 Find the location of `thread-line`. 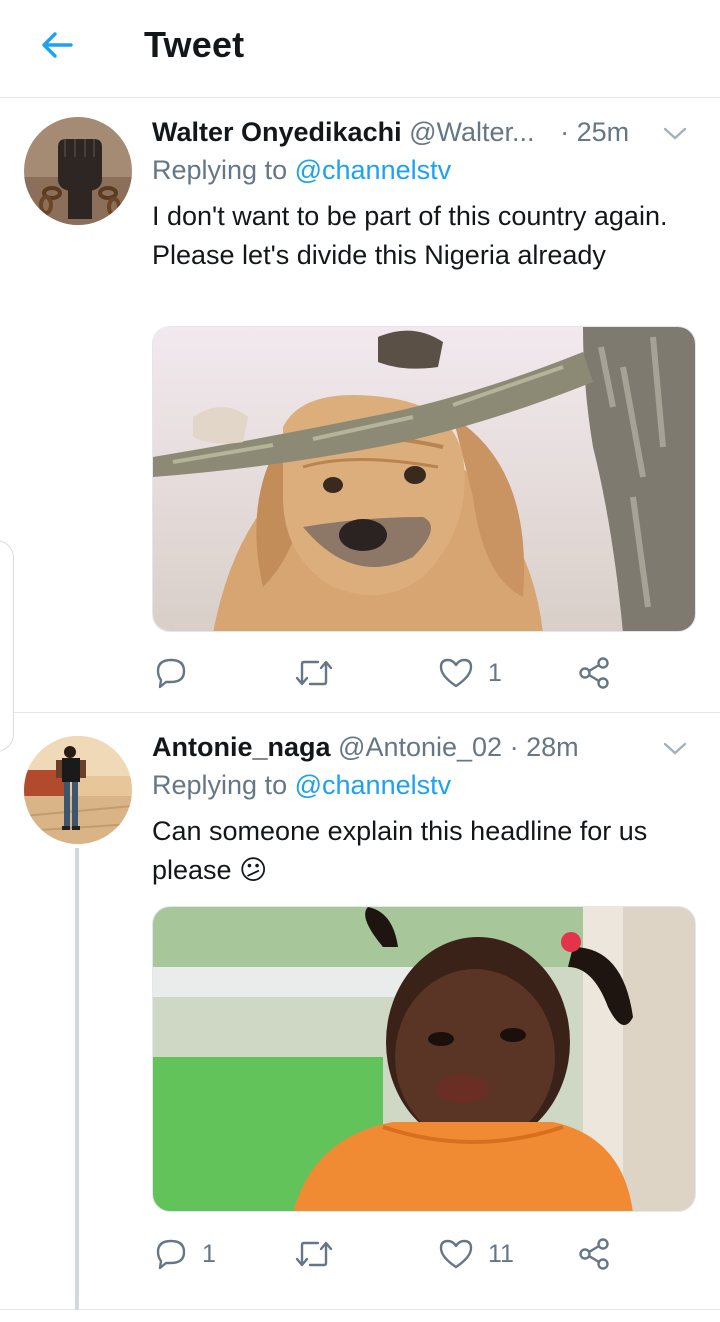

thread-line is located at coordinates (77, 1079).